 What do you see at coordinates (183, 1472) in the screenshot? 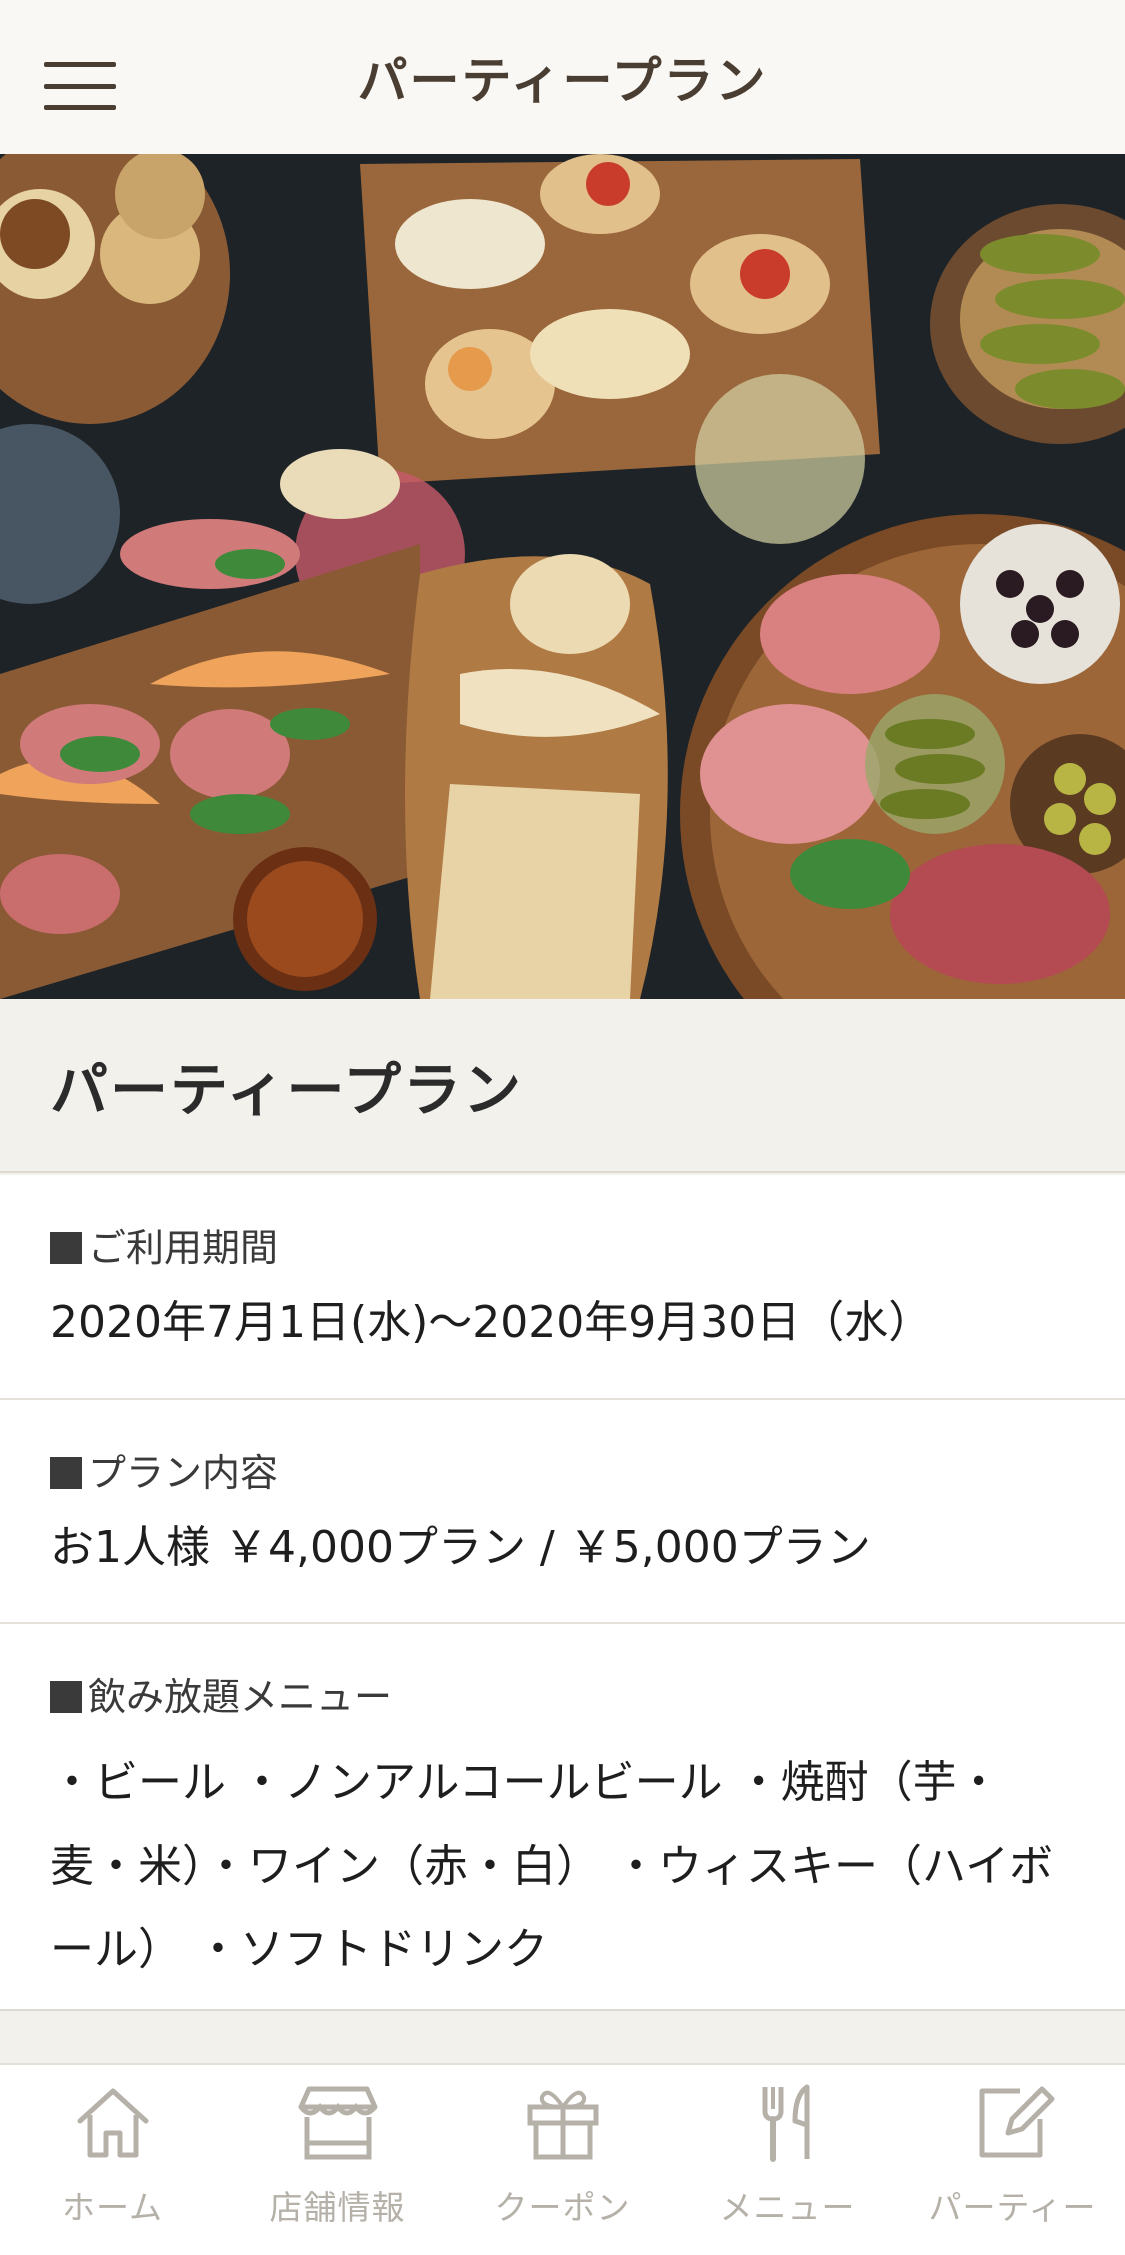
I see `plan-content-label: プラン内容` at bounding box center [183, 1472].